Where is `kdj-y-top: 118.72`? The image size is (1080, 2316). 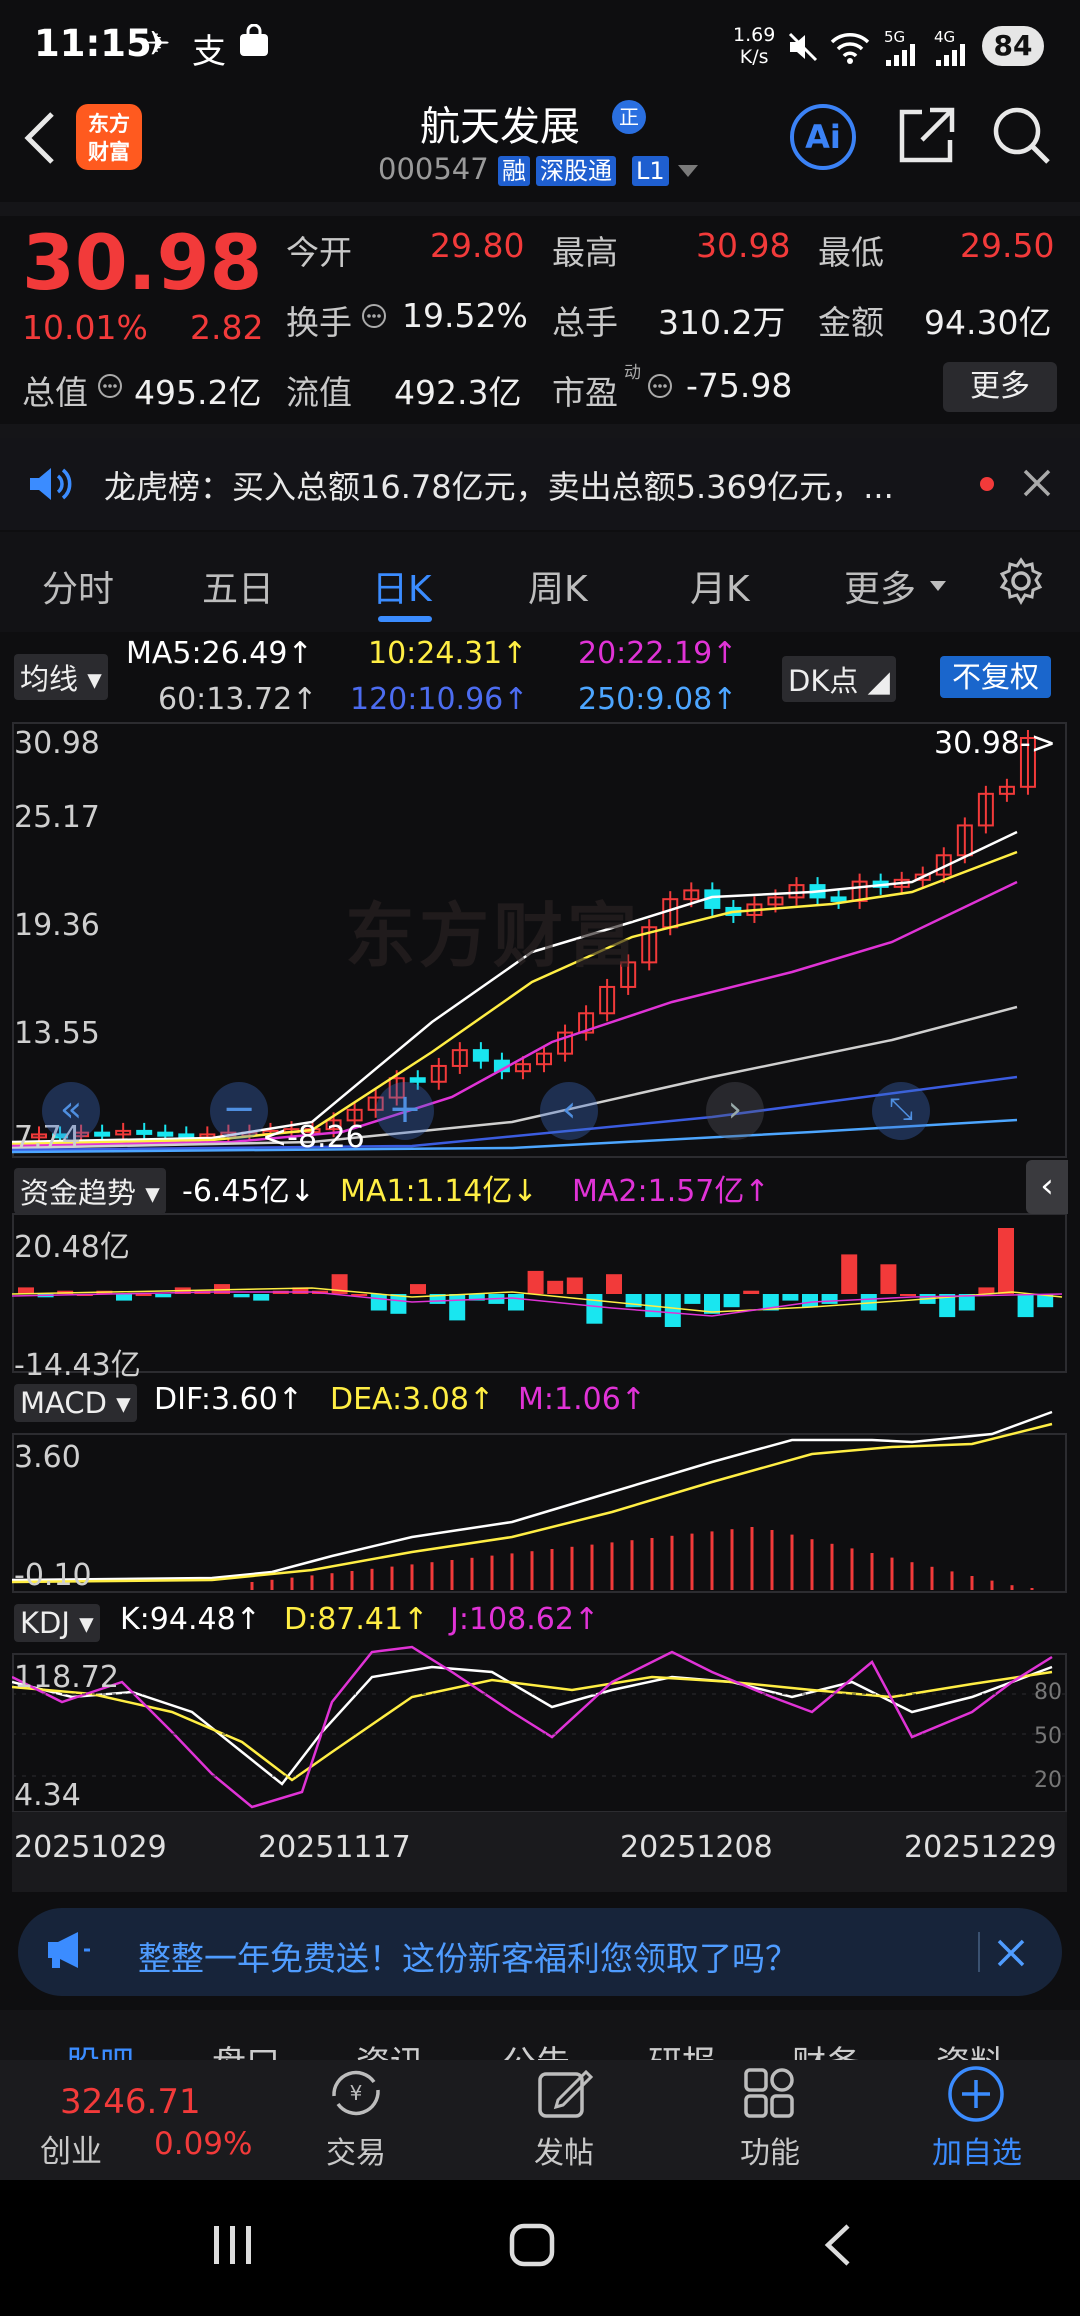 kdj-y-top: 118.72 is located at coordinates (66, 1677).